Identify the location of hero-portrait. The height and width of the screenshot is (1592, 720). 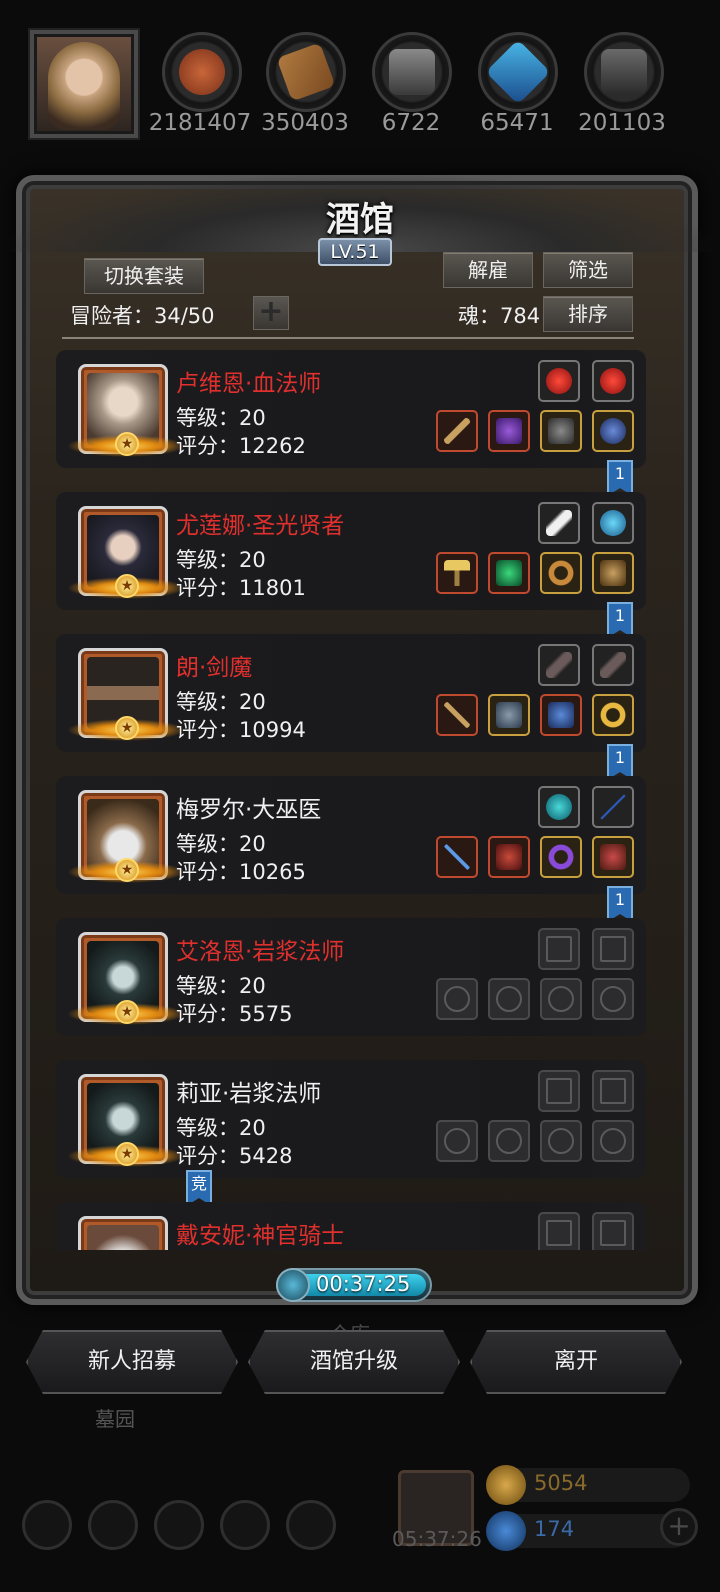
(123, 1233).